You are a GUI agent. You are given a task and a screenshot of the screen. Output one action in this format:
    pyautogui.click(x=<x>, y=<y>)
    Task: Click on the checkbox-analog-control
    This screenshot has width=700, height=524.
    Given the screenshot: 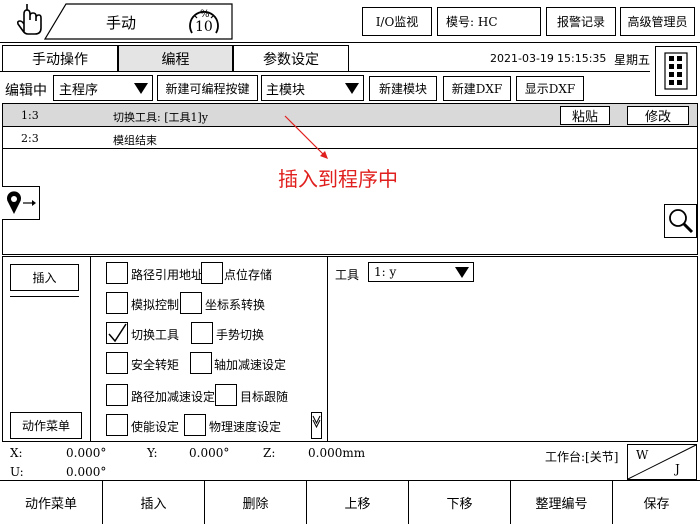 What is the action you would take?
    pyautogui.click(x=117, y=303)
    